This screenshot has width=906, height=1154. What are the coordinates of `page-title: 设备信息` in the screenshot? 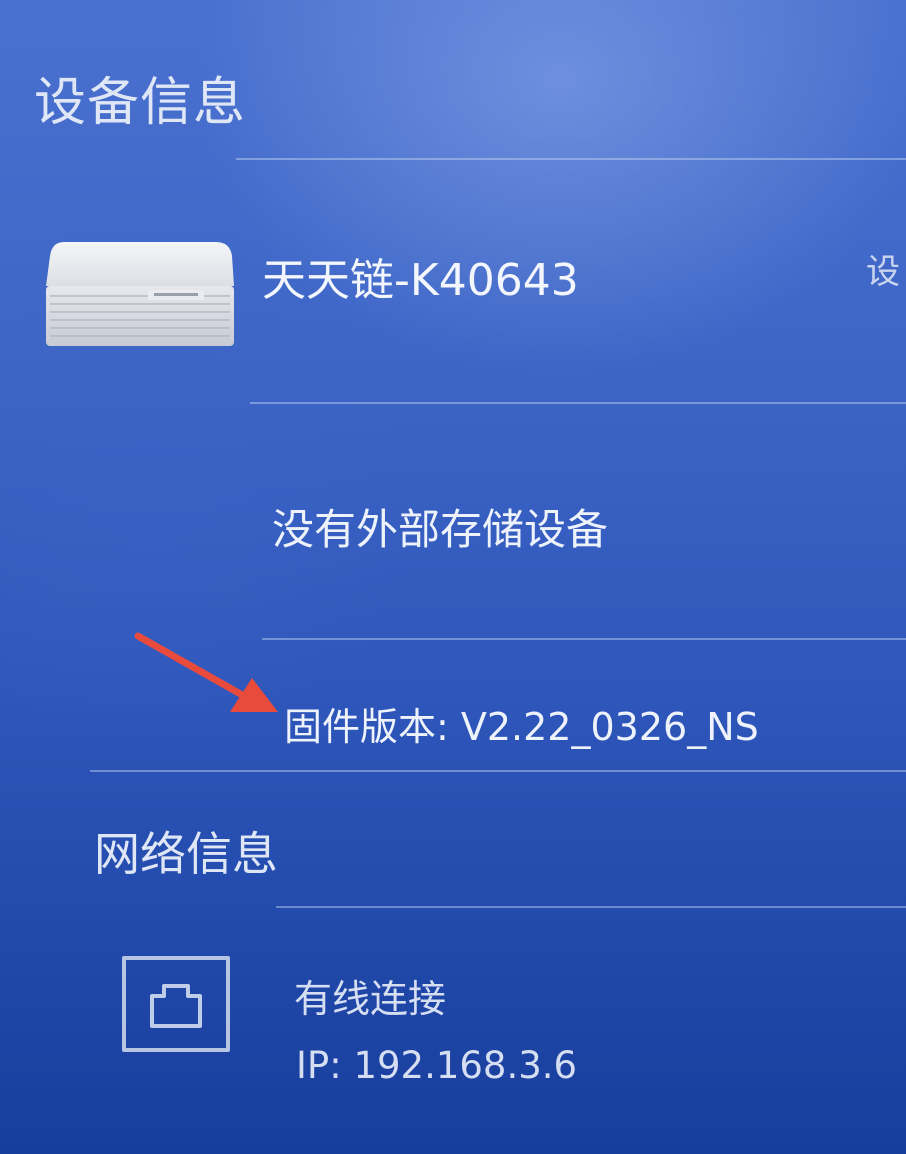 It's located at (140, 103).